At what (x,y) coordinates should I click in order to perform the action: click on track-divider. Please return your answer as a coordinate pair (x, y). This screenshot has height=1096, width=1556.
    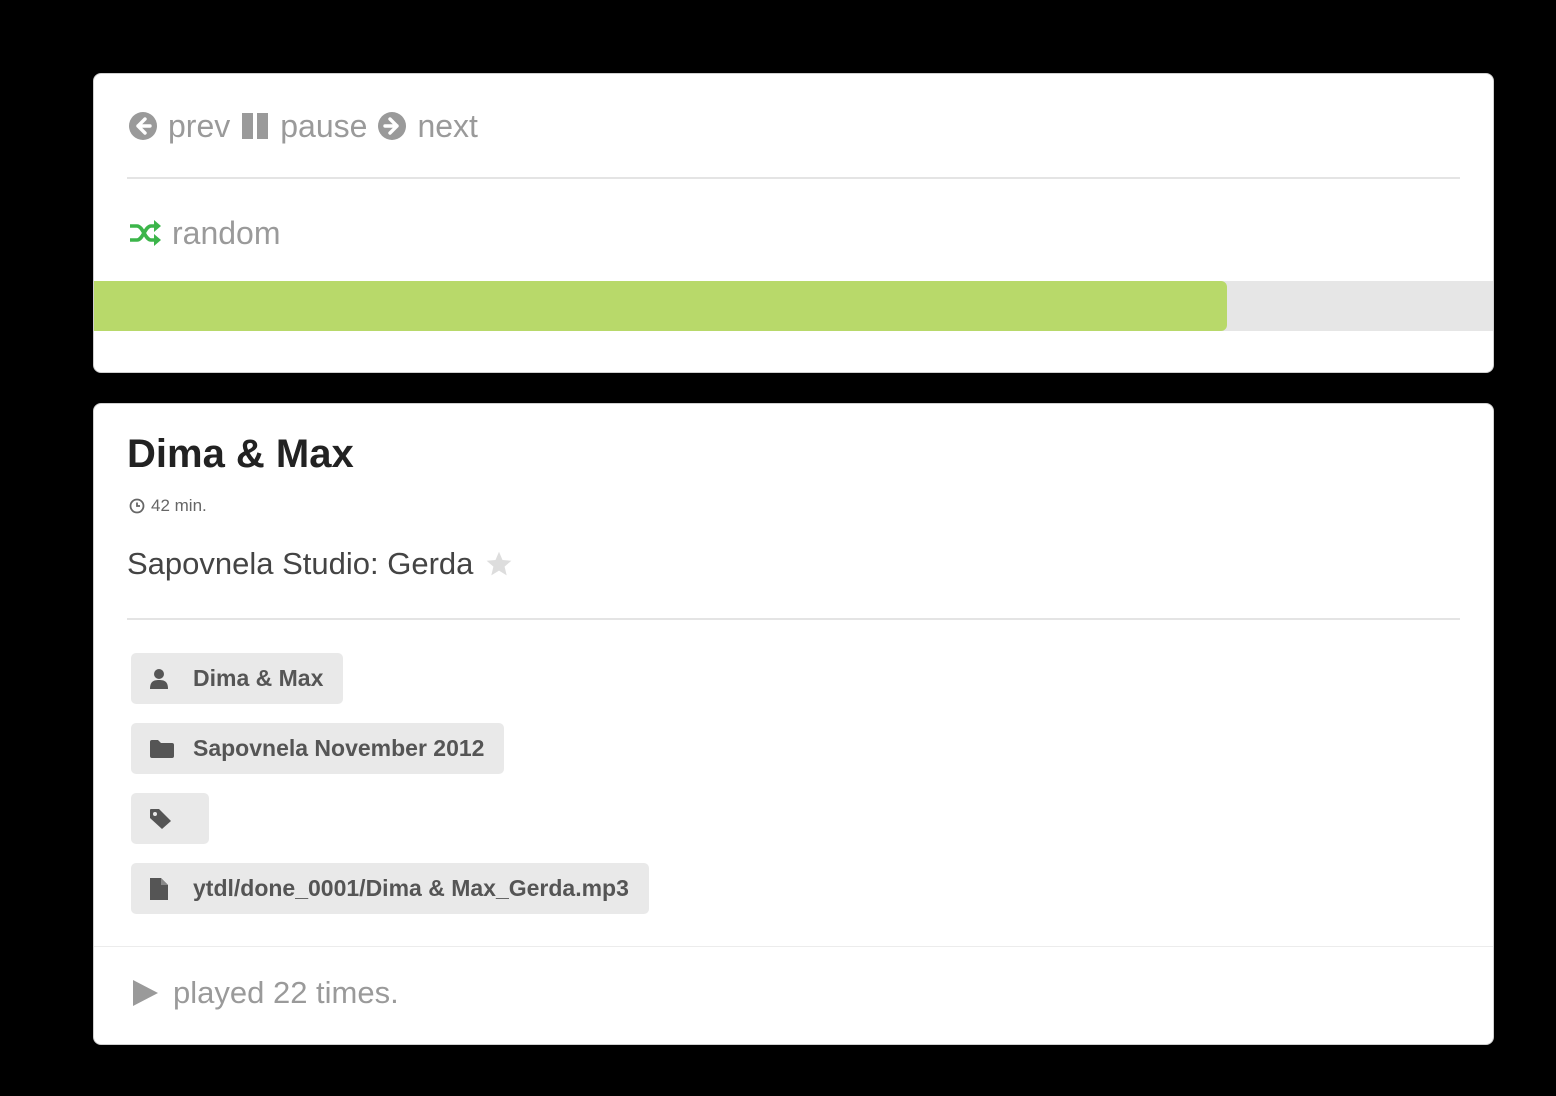
    Looking at the image, I should click on (793, 619).